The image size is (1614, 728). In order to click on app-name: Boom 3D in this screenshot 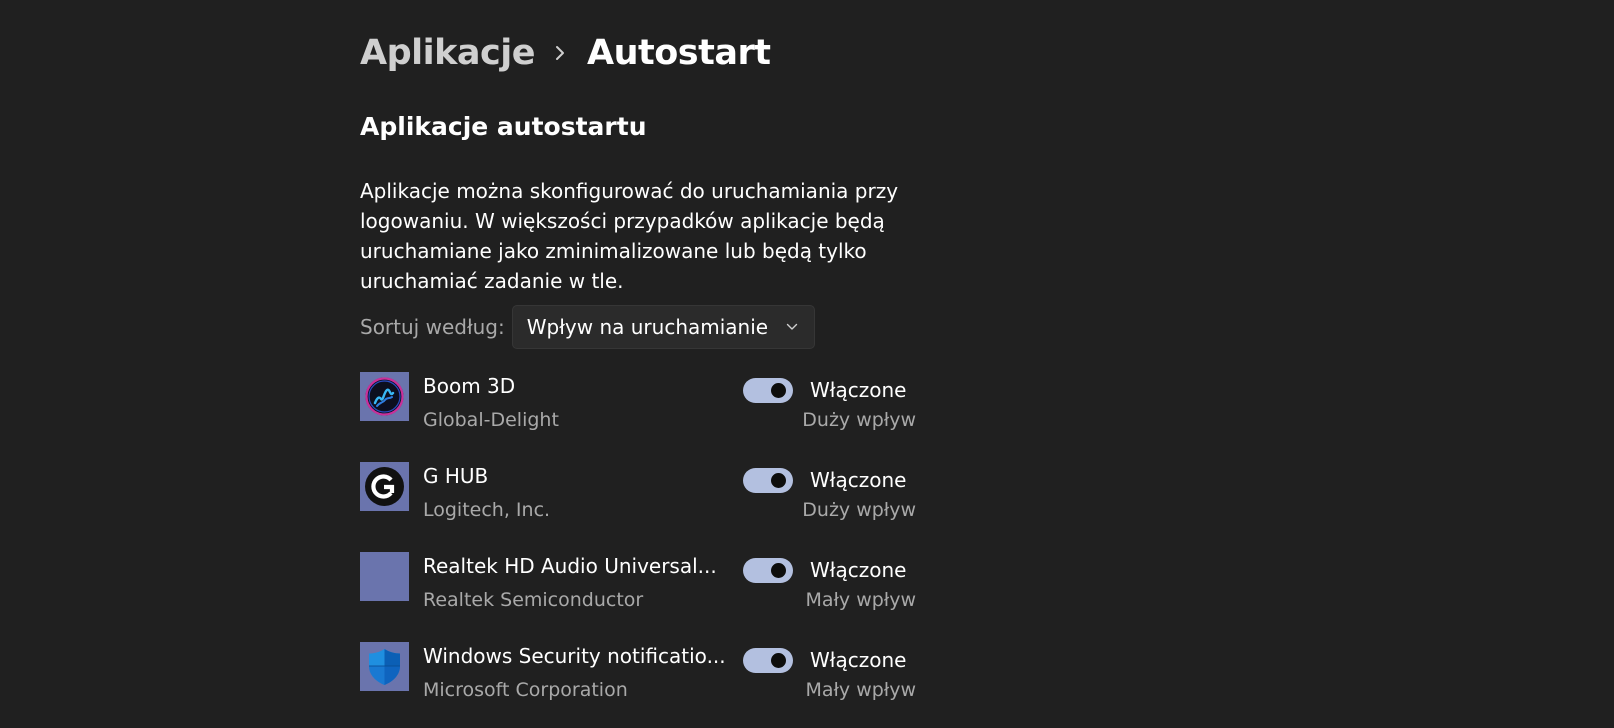, I will do `click(469, 386)`.